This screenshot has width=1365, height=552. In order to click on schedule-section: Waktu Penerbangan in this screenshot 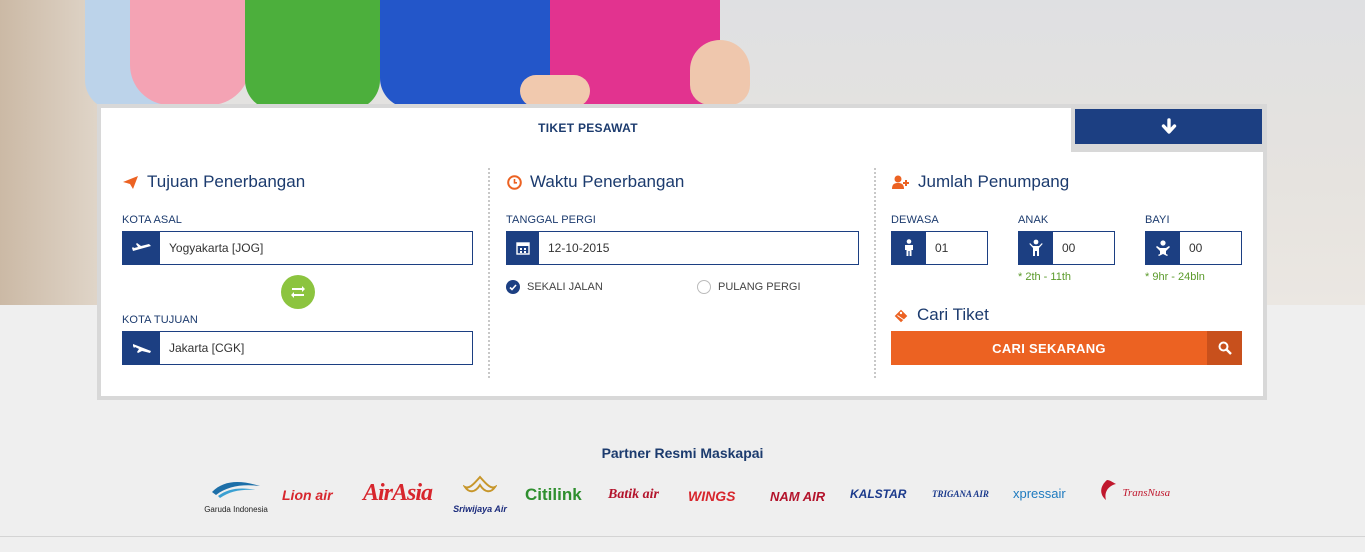, I will do `click(595, 182)`.